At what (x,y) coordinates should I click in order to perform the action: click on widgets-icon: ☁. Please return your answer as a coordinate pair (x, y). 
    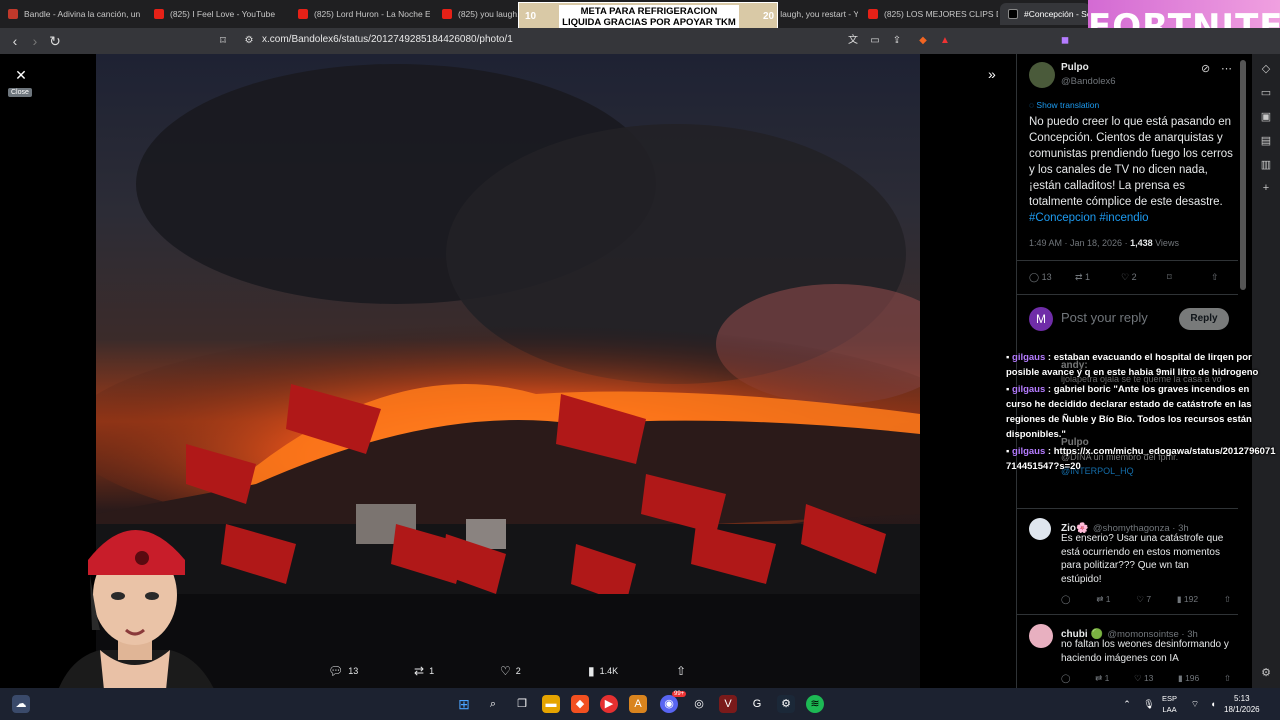
    Looking at the image, I should click on (21, 704).